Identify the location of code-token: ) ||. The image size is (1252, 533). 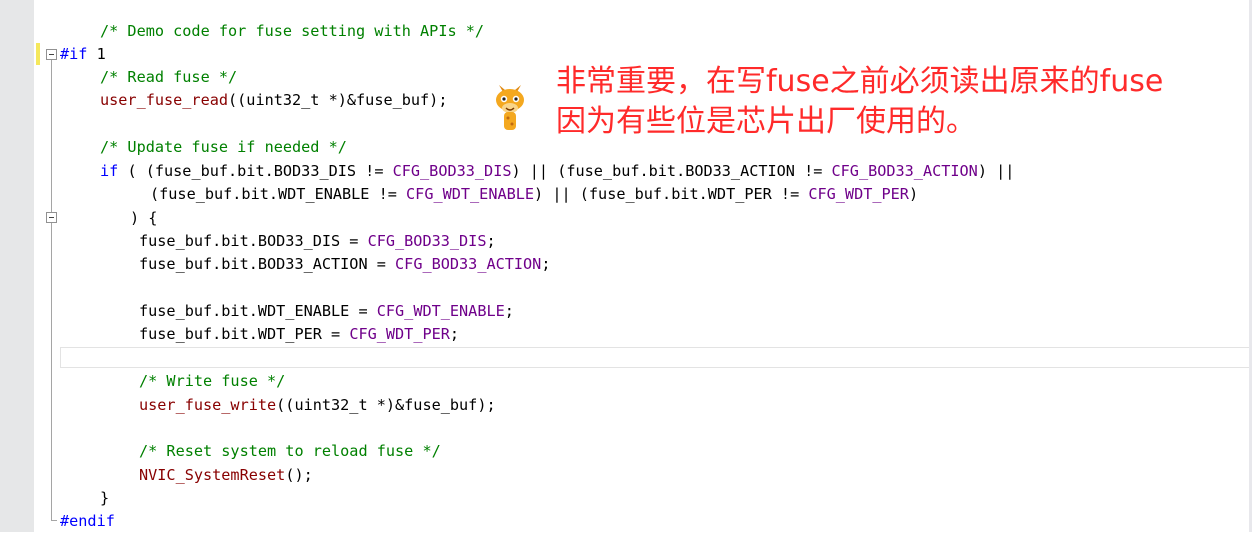
(996, 171).